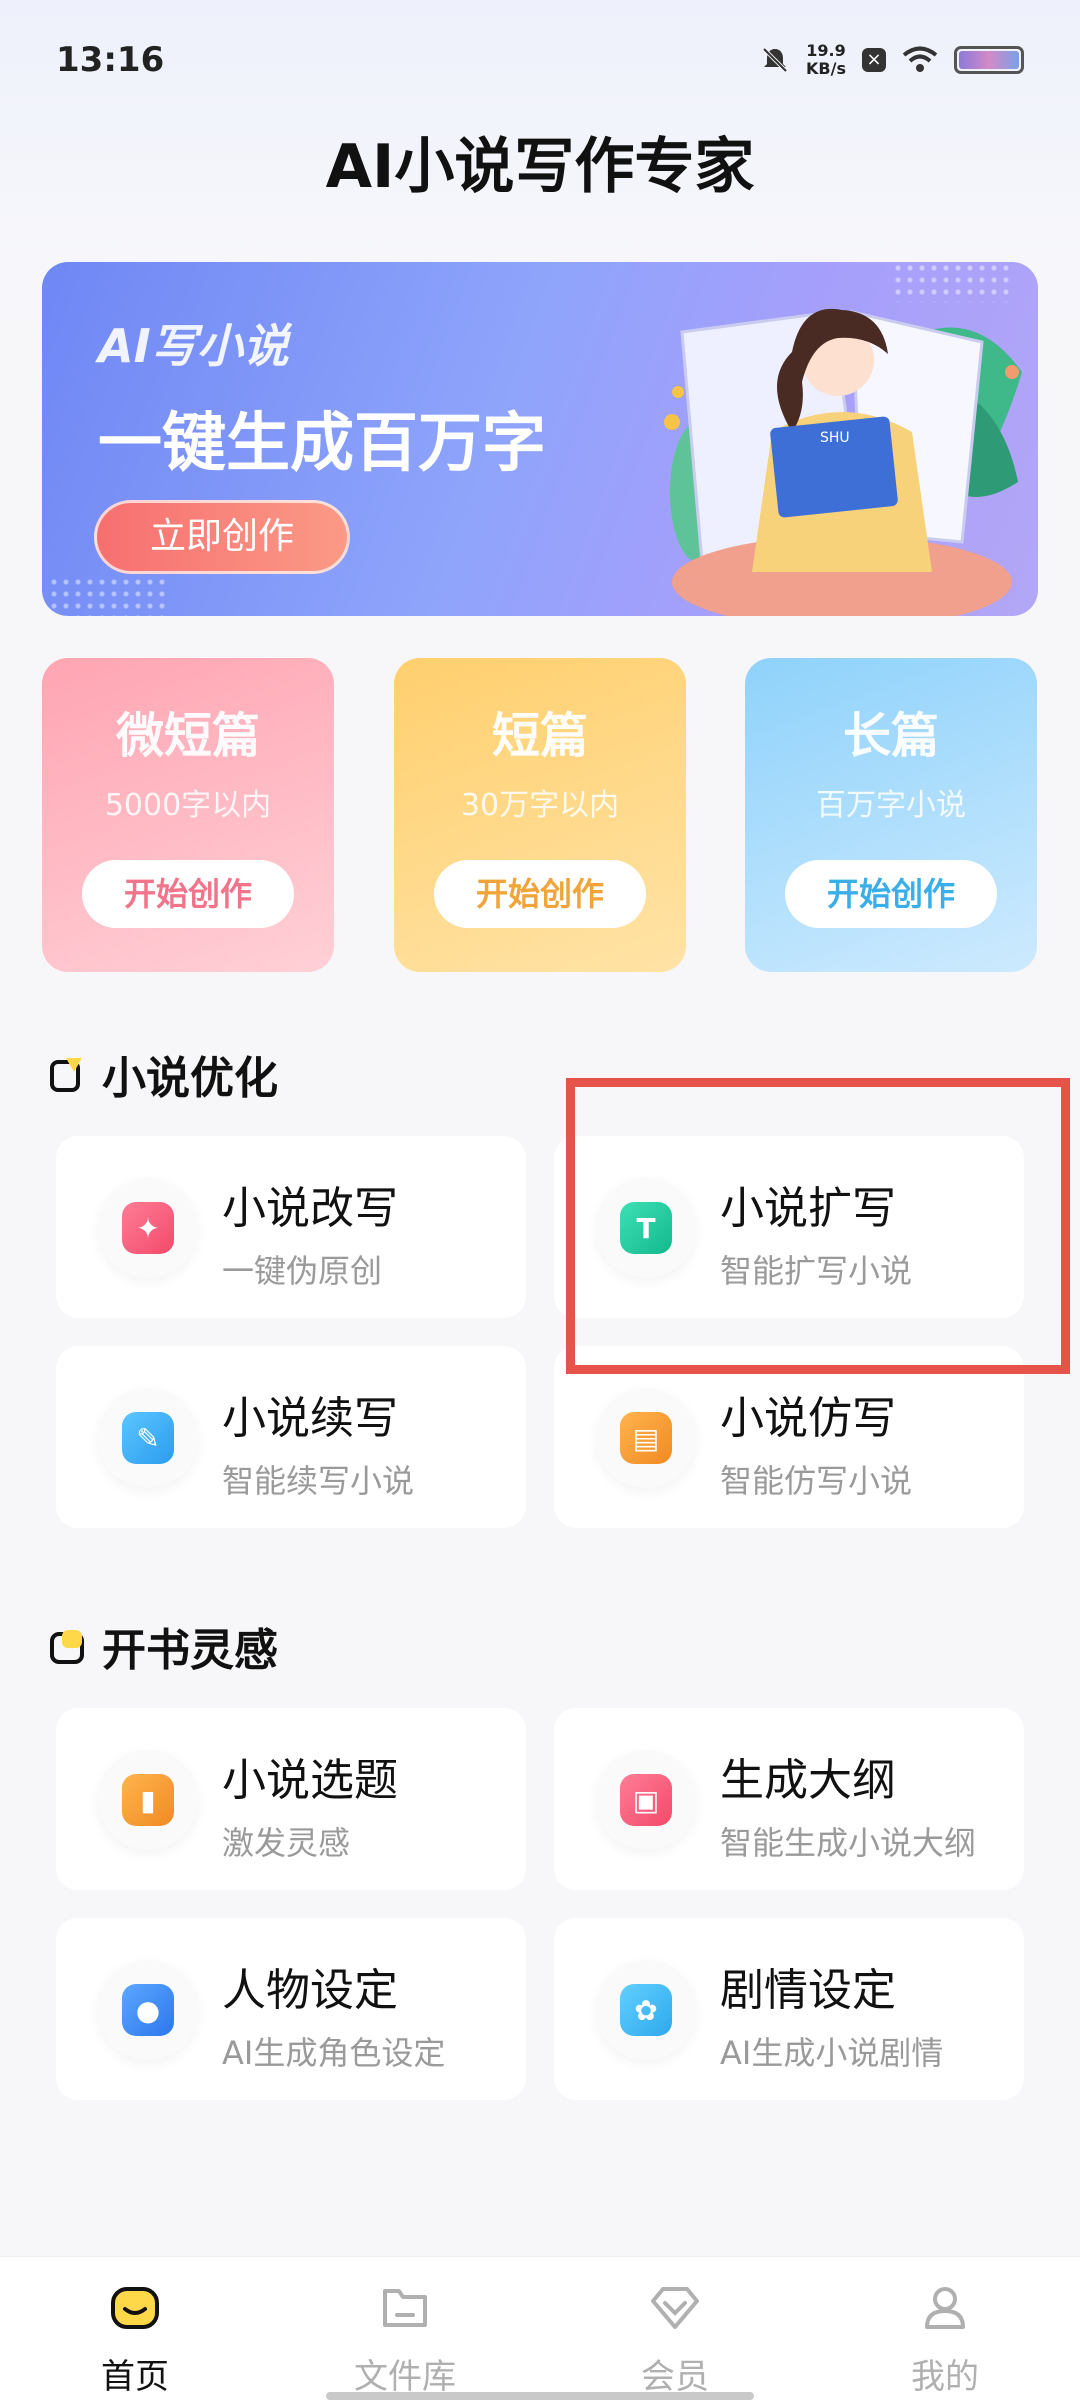 The width and height of the screenshot is (1080, 2408). I want to click on note-icon, so click(67, 1647).